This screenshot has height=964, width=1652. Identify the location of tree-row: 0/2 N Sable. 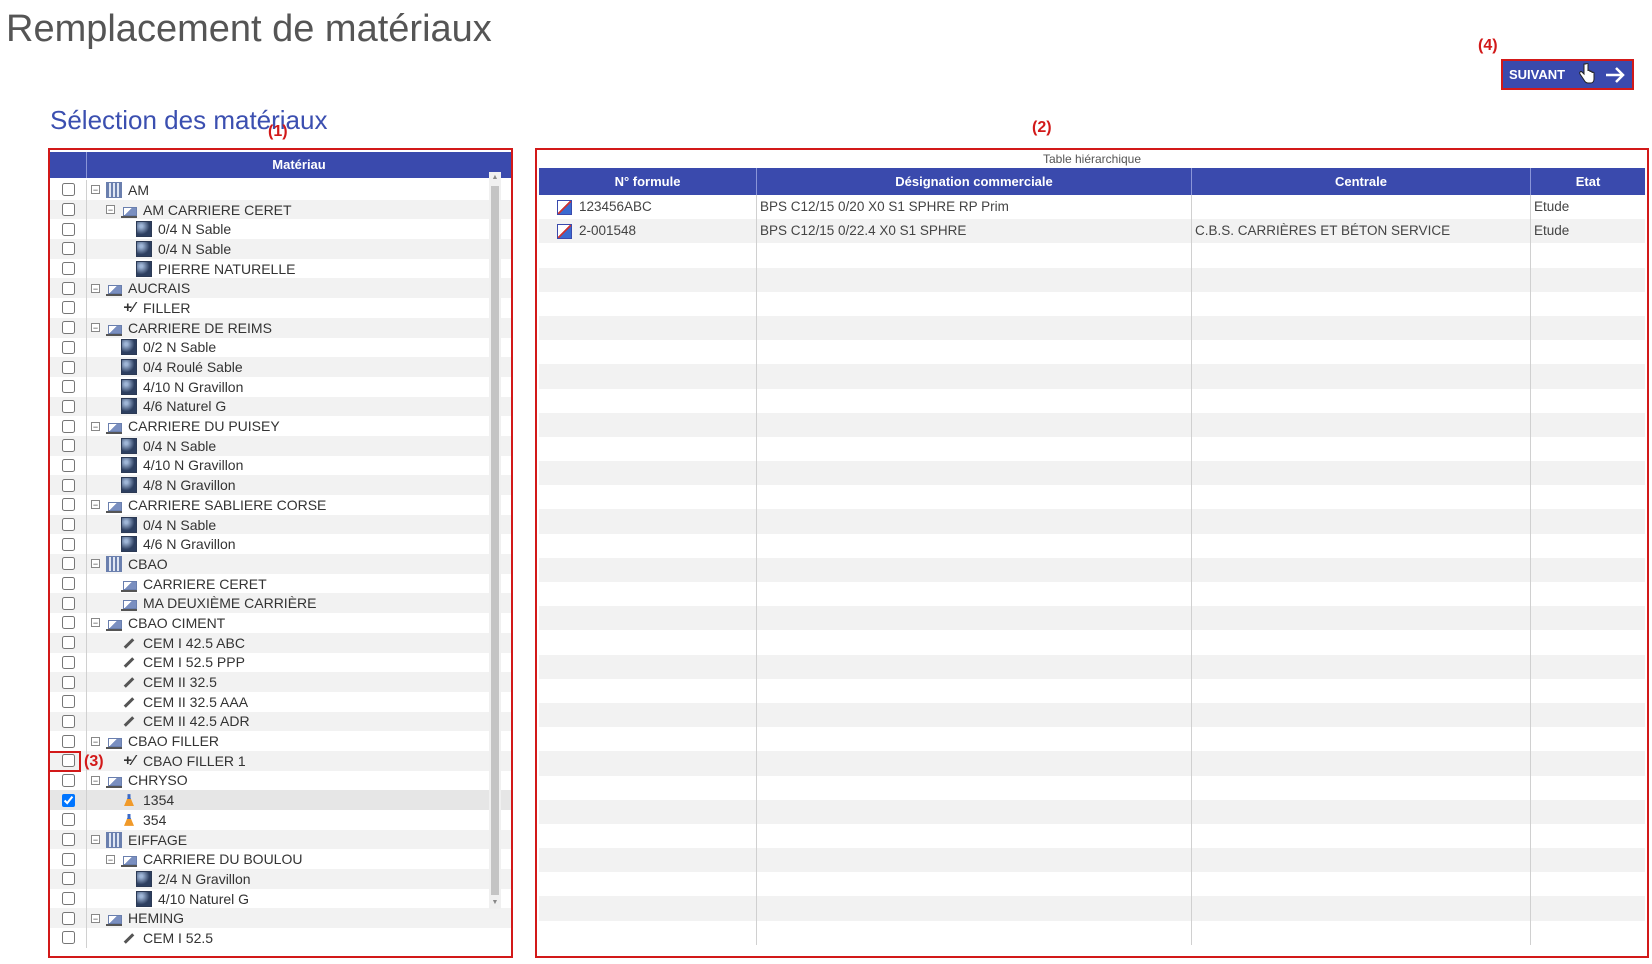
(280, 347).